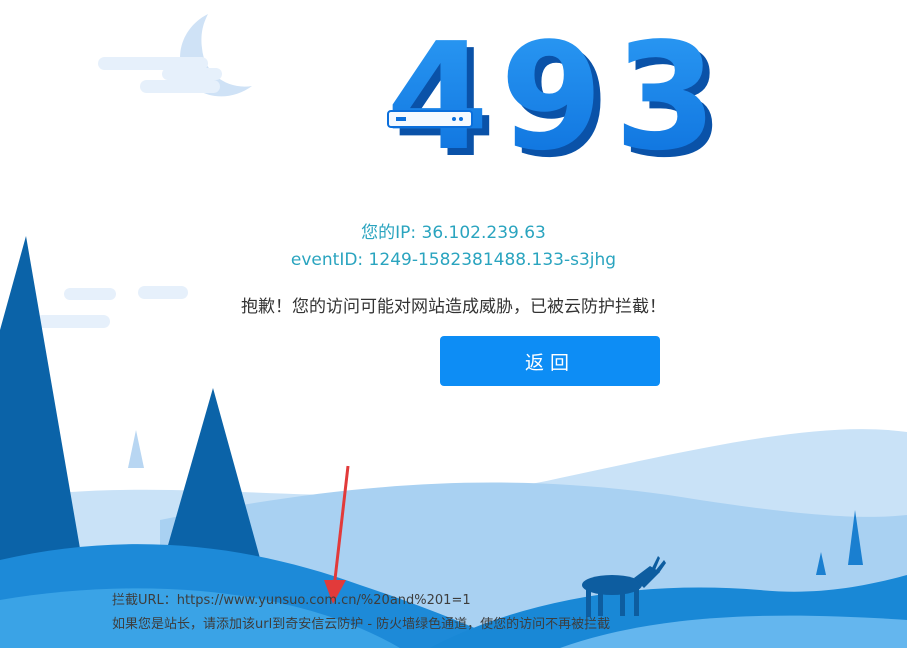 This screenshot has width=907, height=648. I want to click on error-code-digit: 4, so click(437, 100).